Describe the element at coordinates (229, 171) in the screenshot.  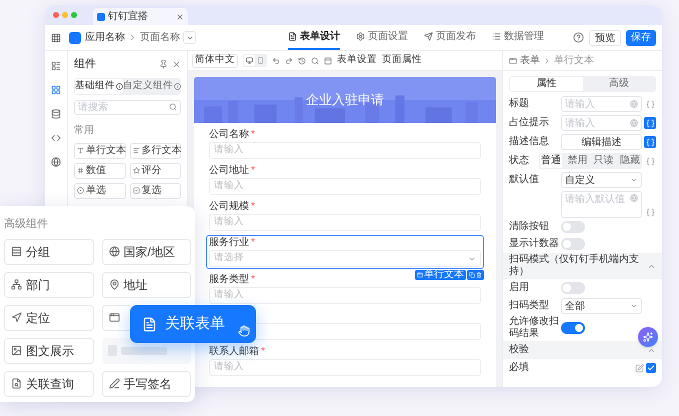
I see `field-label: 公司地址` at that location.